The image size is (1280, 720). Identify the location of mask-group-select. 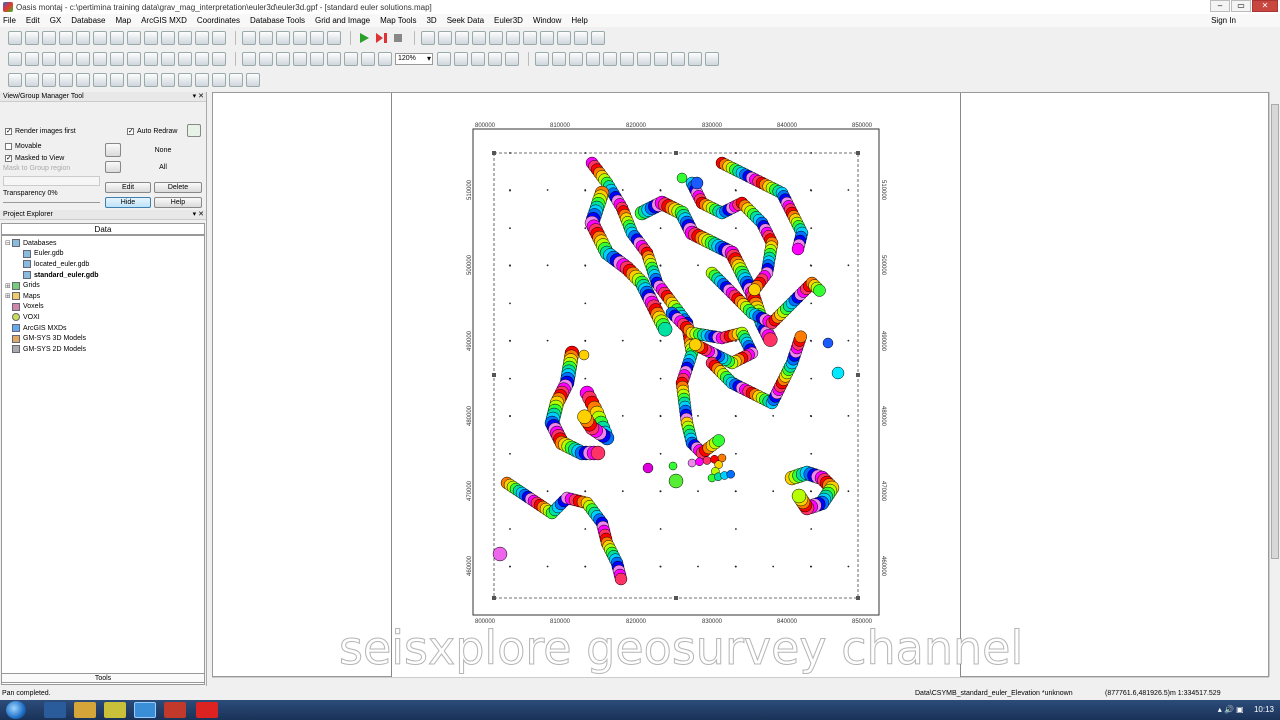
(51, 181).